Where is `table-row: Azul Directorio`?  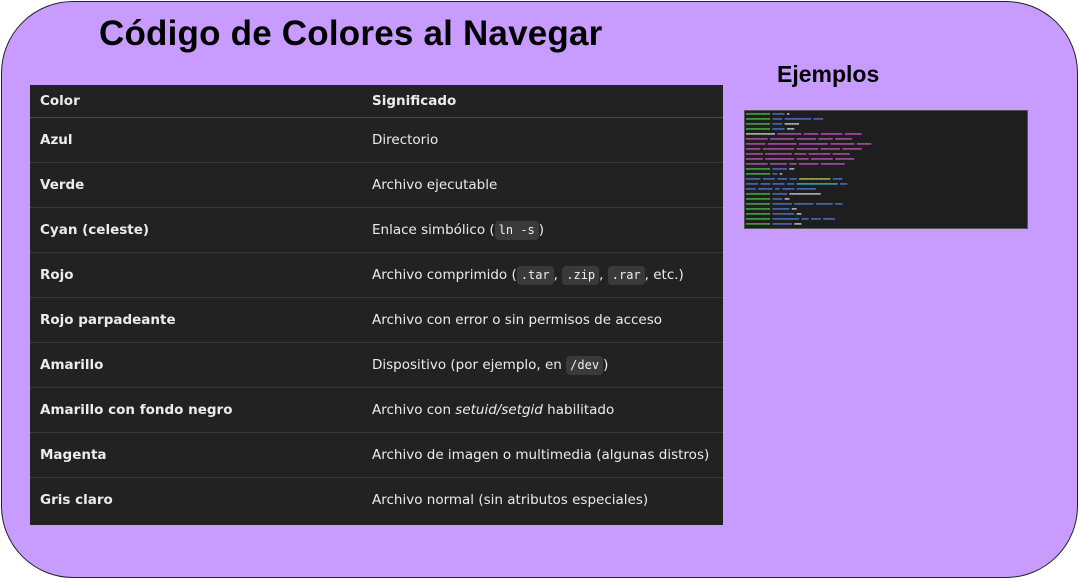 table-row: Azul Directorio is located at coordinates (376, 140).